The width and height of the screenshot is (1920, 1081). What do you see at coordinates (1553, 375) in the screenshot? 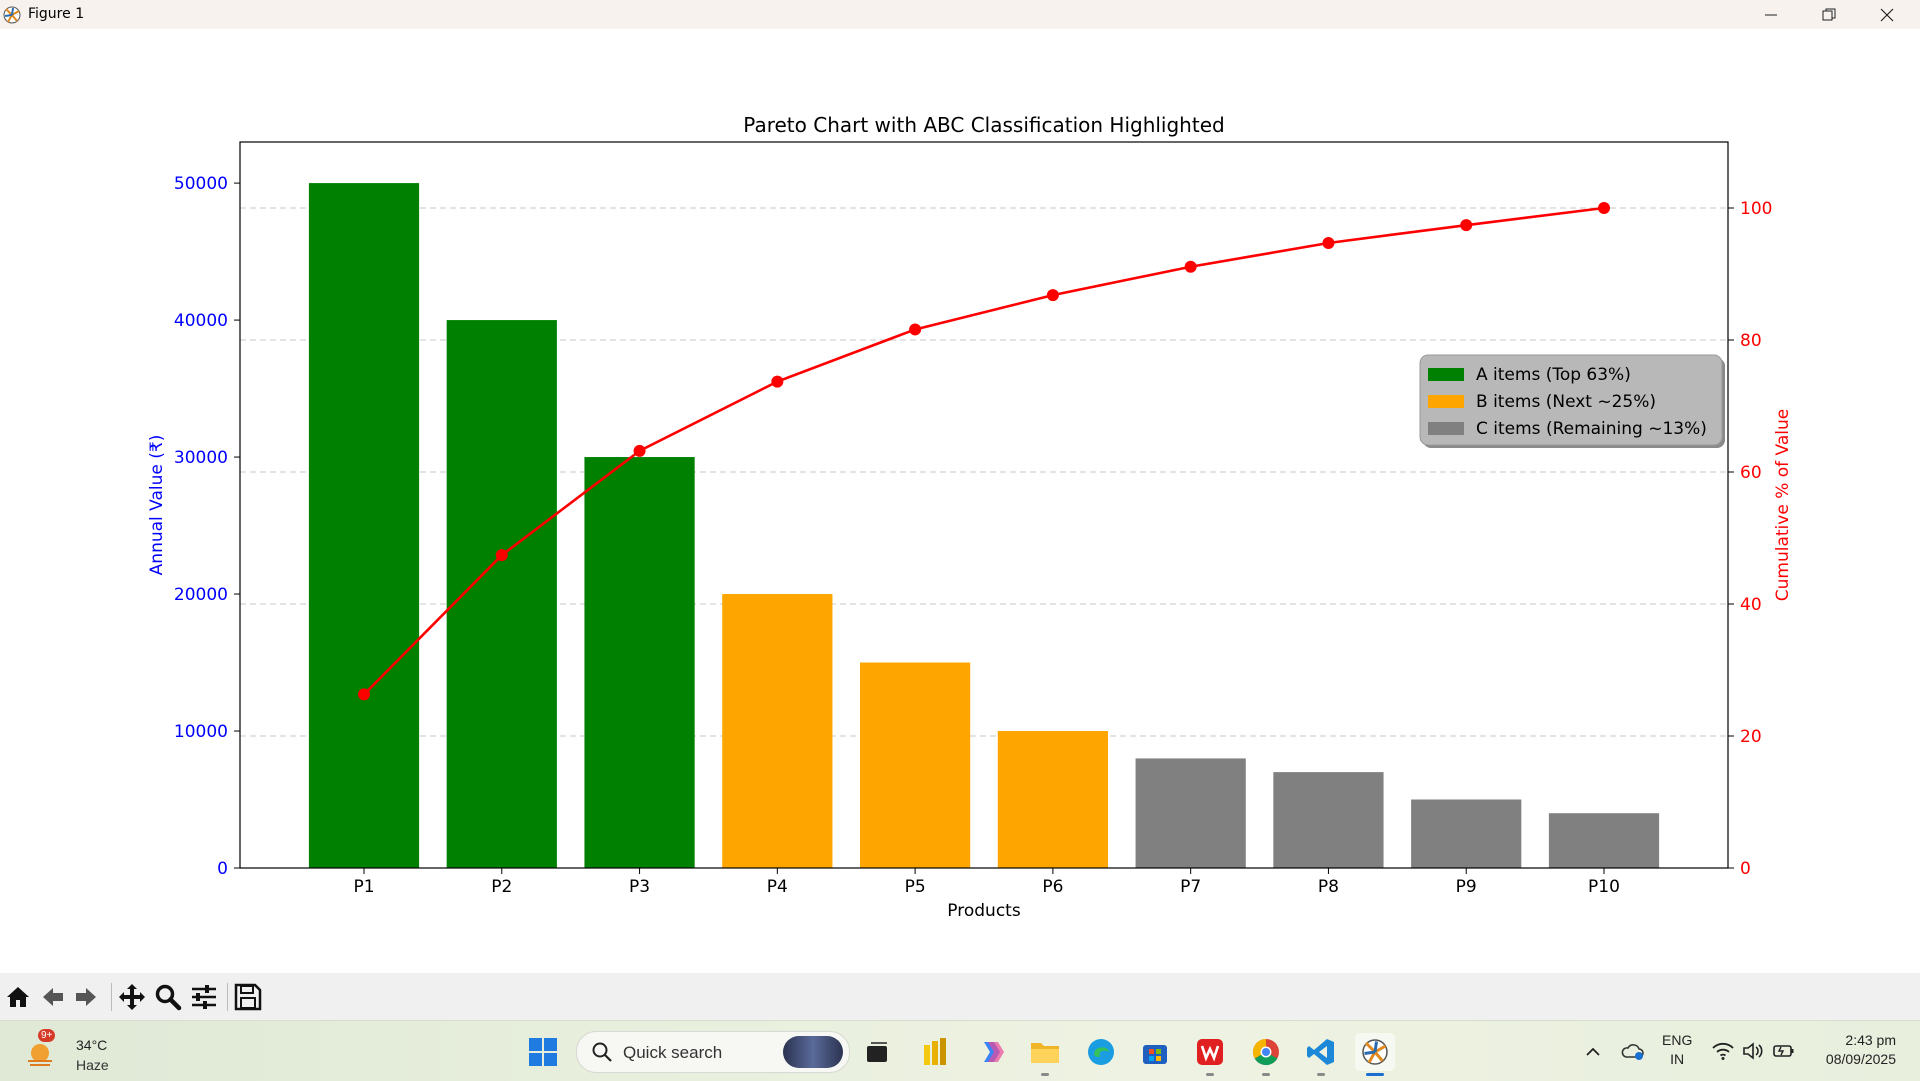
I see `legend-label: A items (Top 63%)` at bounding box center [1553, 375].